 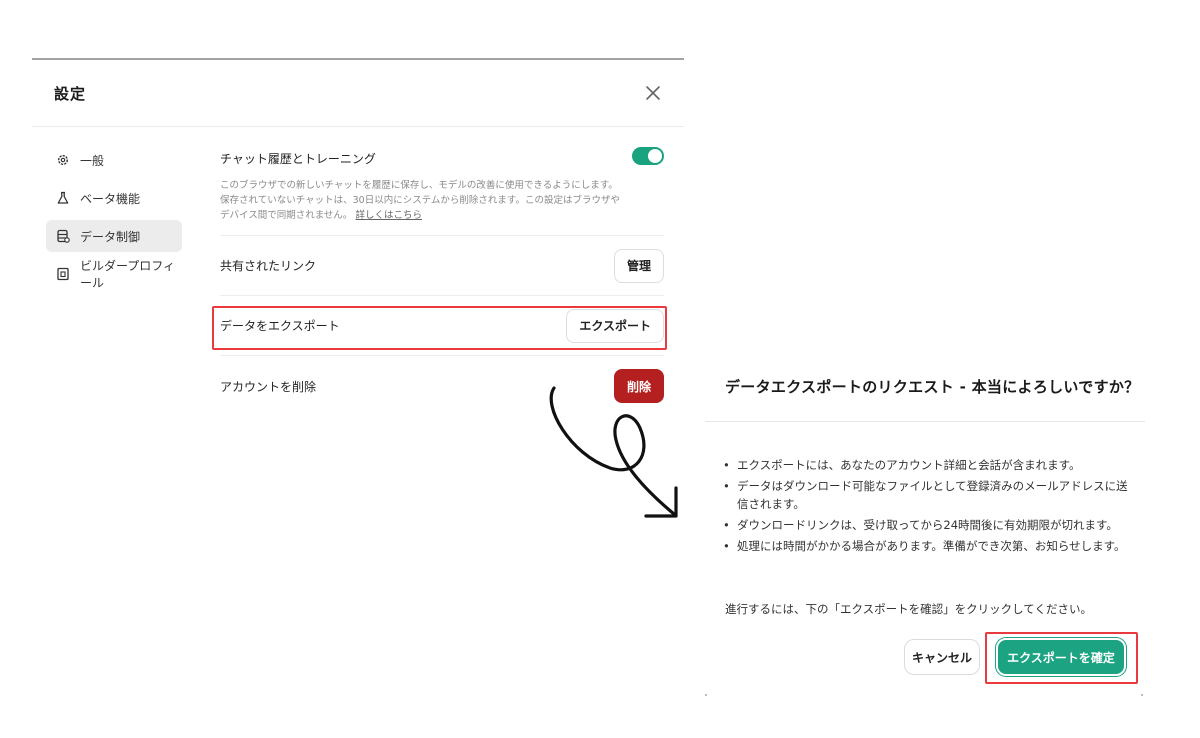 What do you see at coordinates (615, 325) in the screenshot?
I see `export-button: エクスポート` at bounding box center [615, 325].